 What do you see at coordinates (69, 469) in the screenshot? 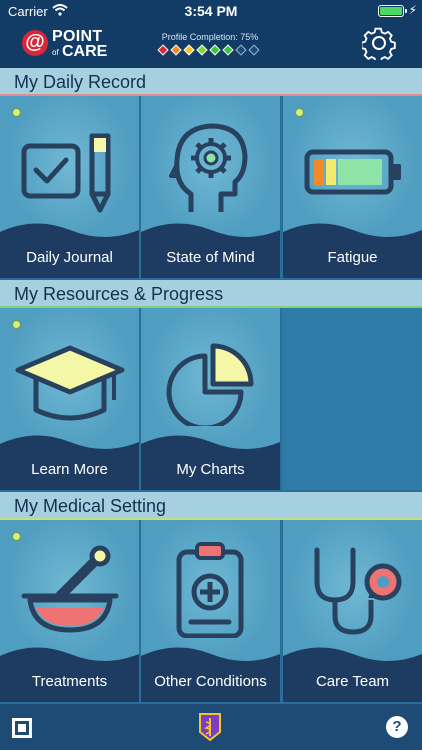
I see `tile-label: Learn More` at bounding box center [69, 469].